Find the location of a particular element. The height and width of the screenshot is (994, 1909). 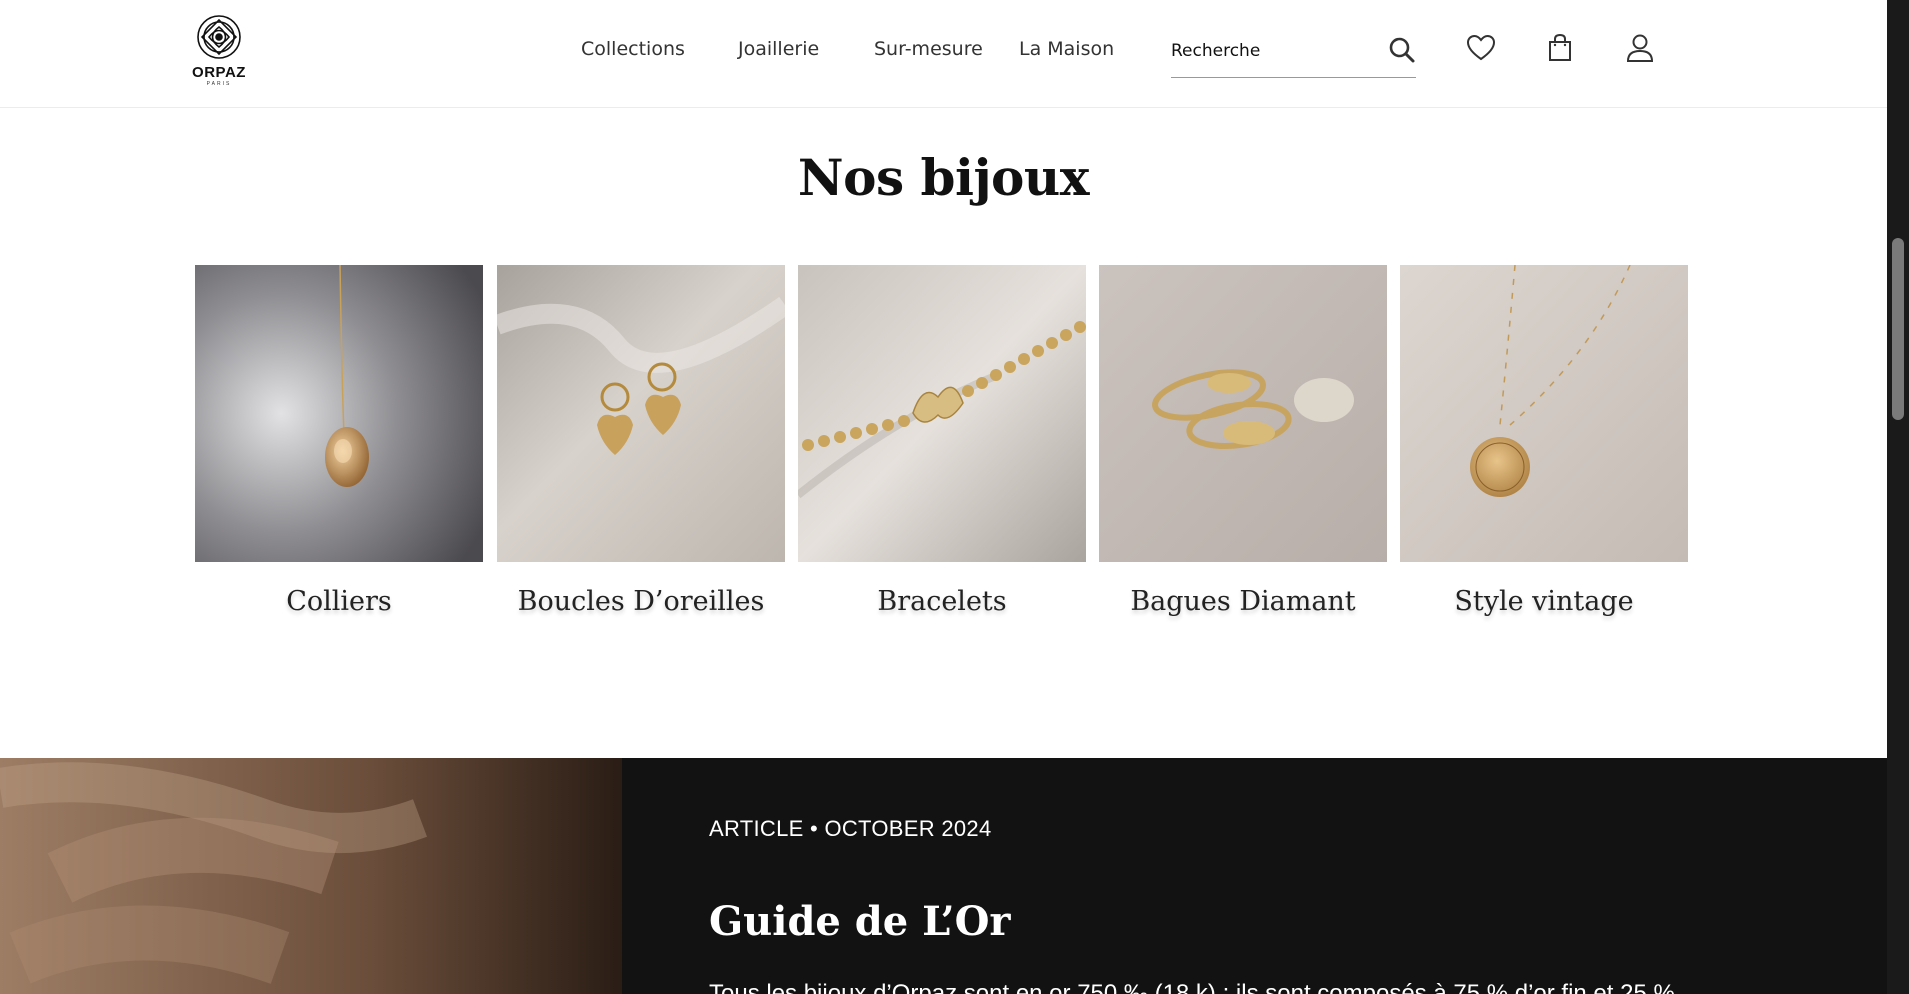

product-card-bracelets: Bracelets is located at coordinates (942, 441).